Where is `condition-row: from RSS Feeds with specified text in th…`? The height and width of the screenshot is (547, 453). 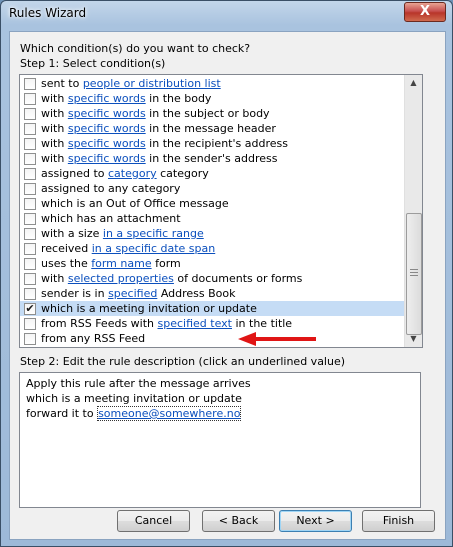
condition-row: from RSS Feeds with specified text in th… is located at coordinates (212, 323).